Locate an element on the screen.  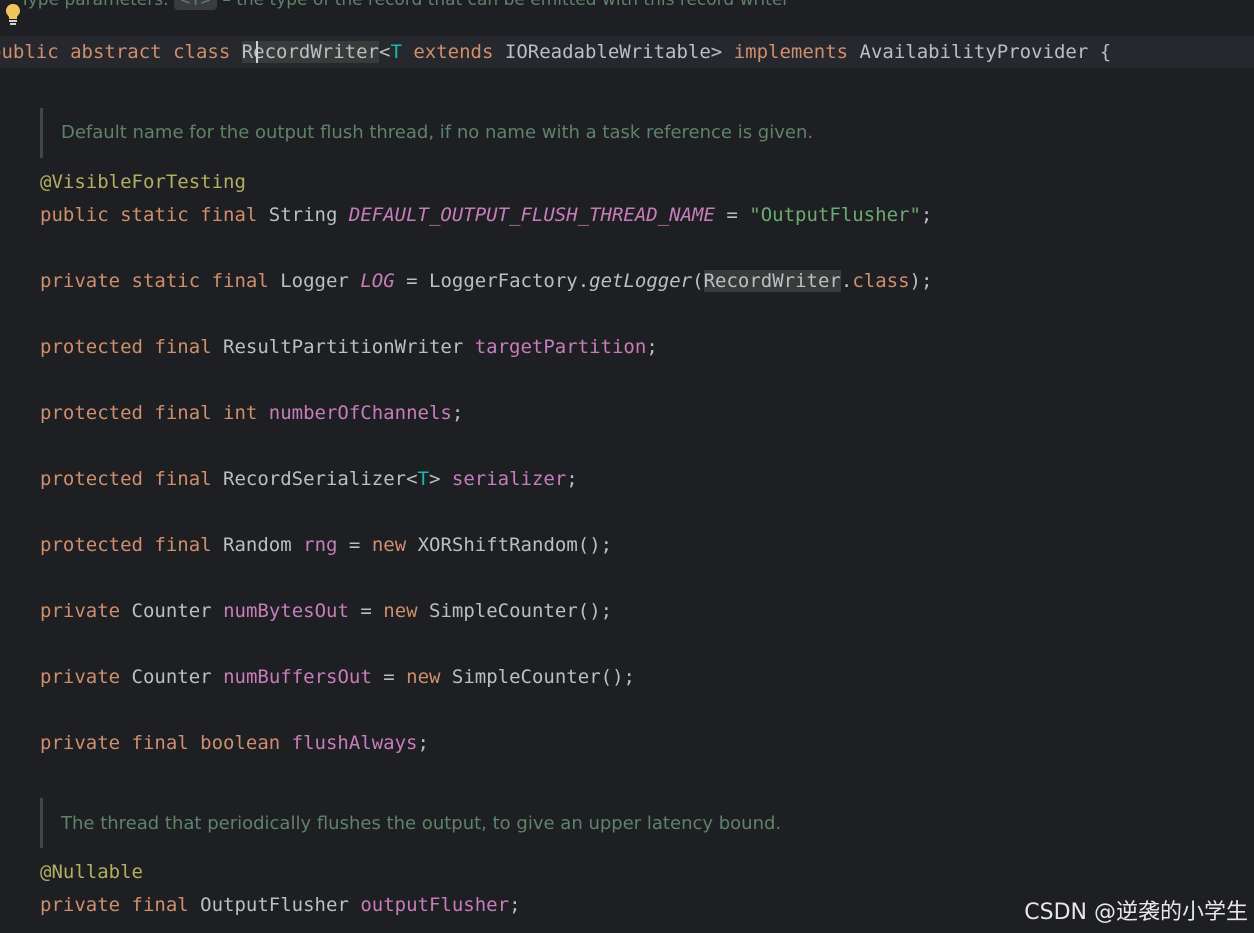
field-name: outputFlusher is located at coordinates (435, 905).